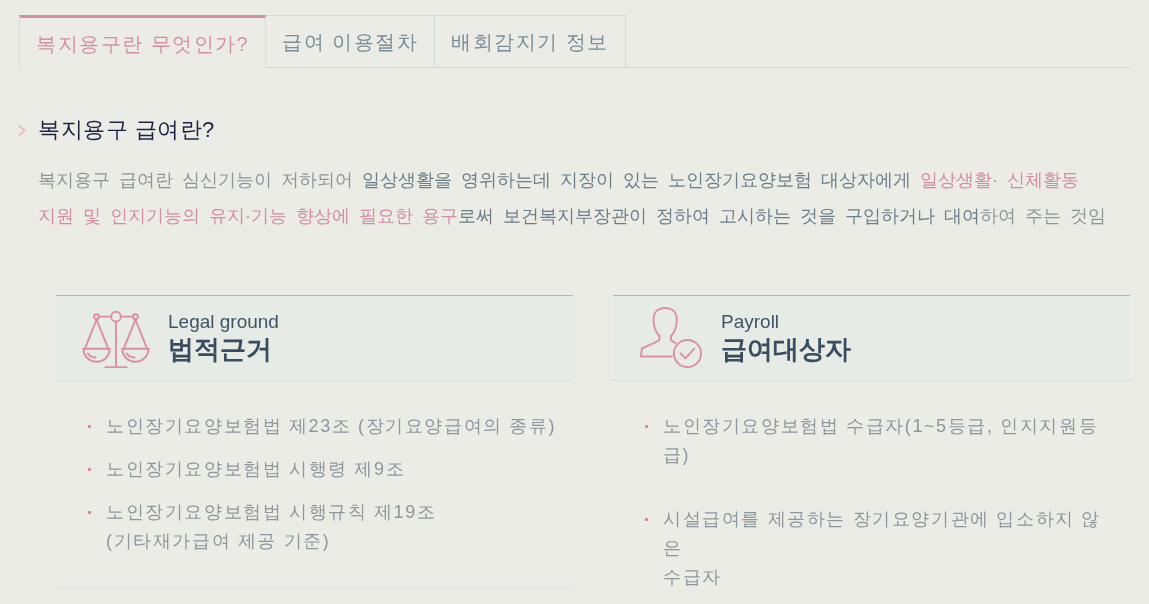  What do you see at coordinates (220, 349) in the screenshot?
I see `card-title: 법적근거` at bounding box center [220, 349].